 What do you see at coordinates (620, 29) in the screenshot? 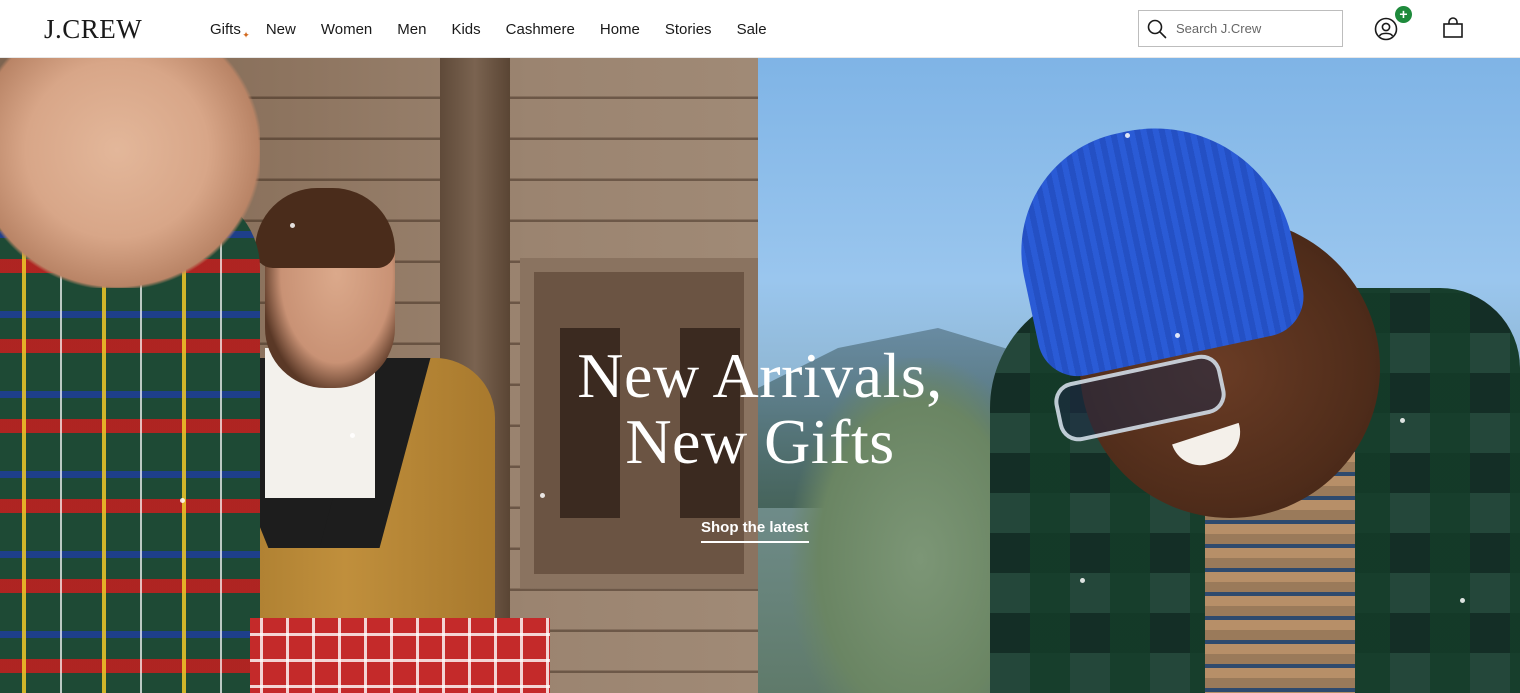
I see `nav-home: Home` at bounding box center [620, 29].